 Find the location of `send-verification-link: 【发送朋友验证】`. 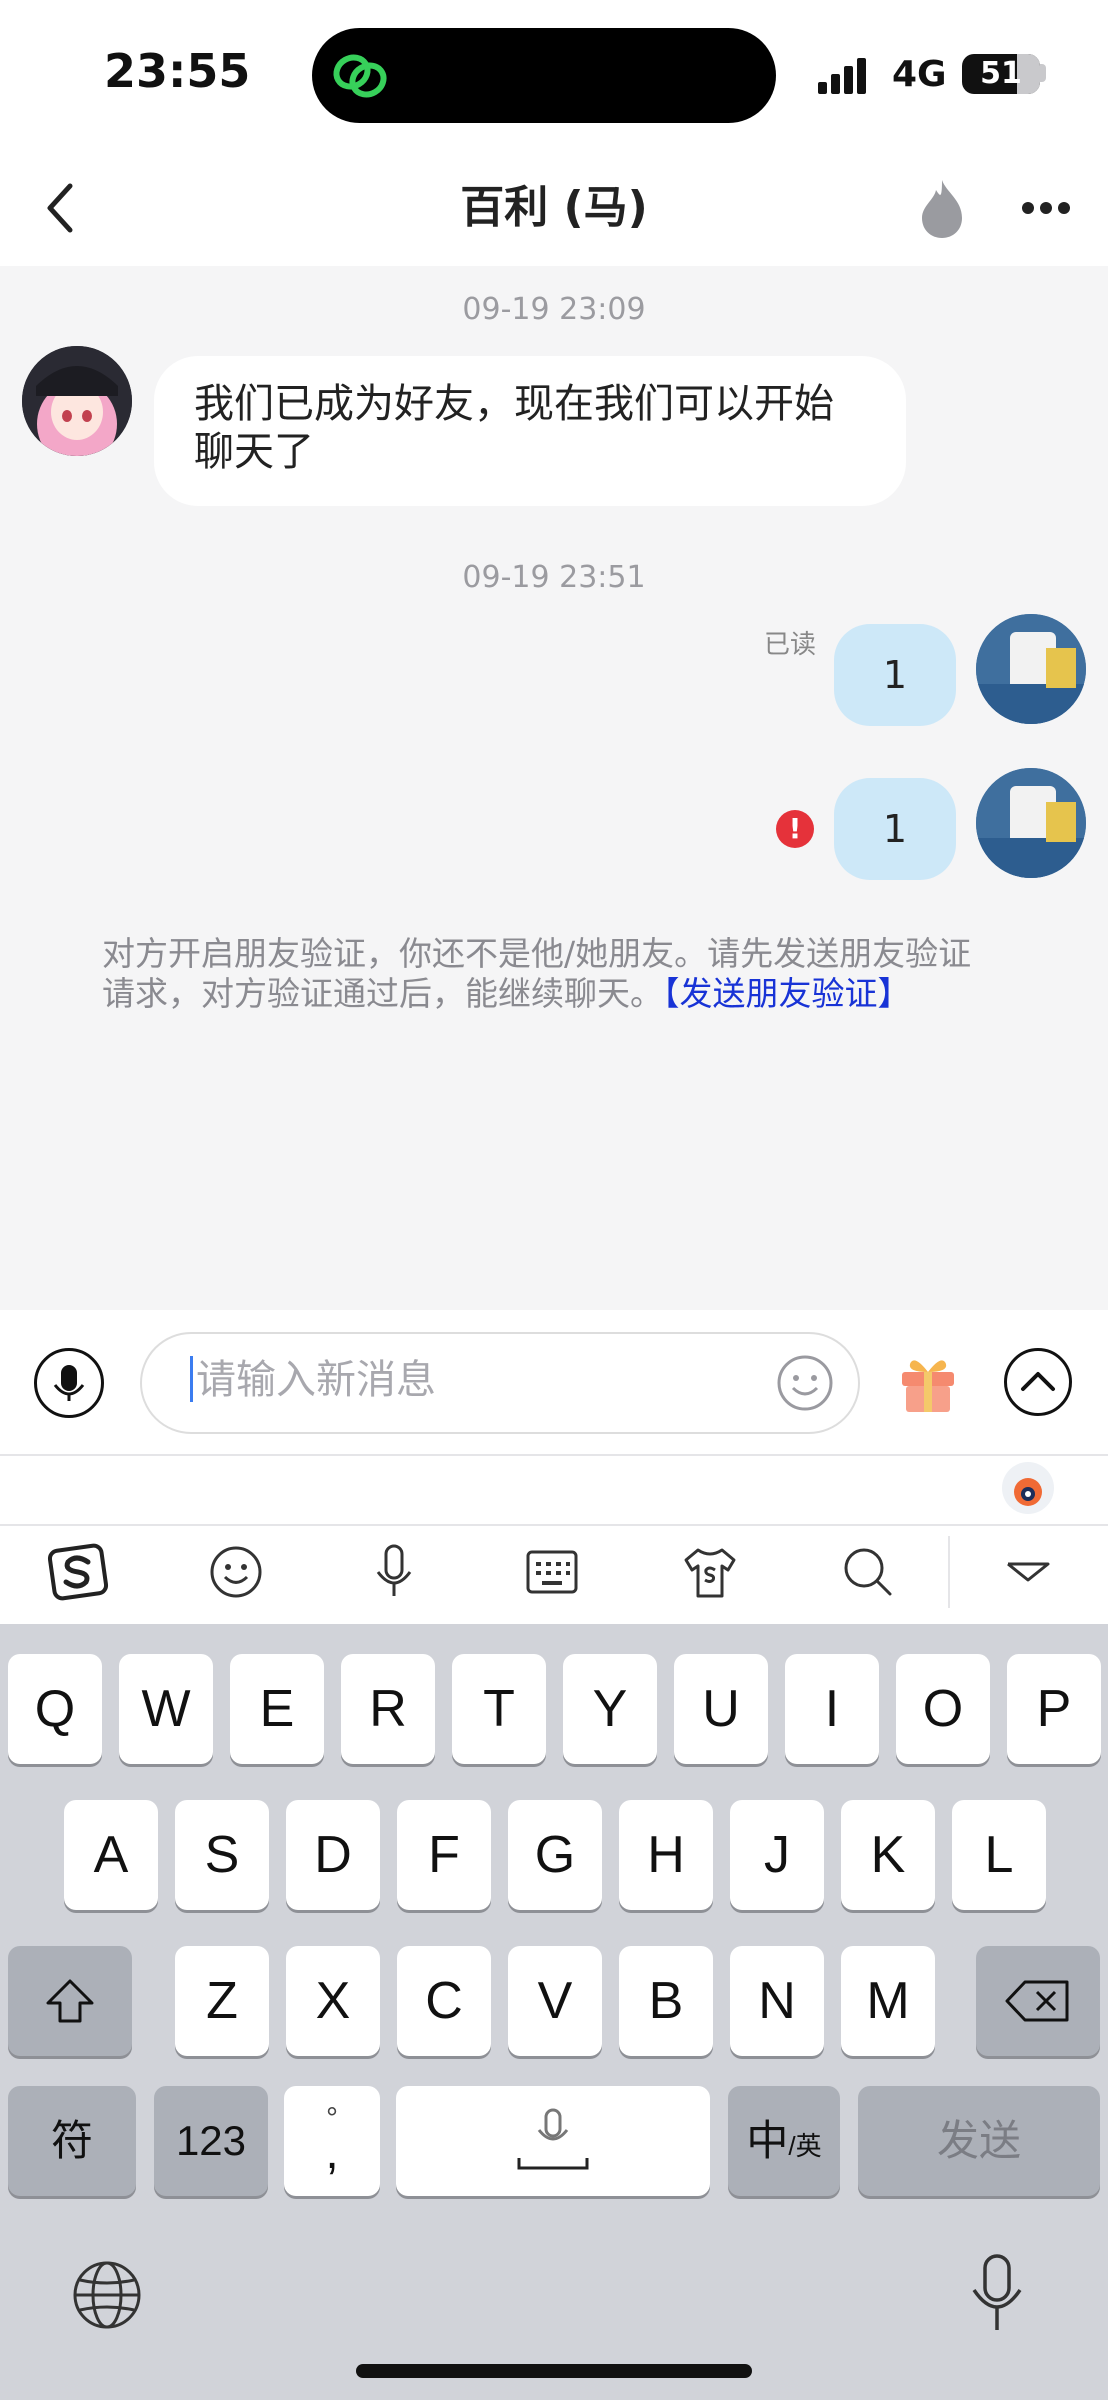

send-verification-link: 【发送朋友验证】 is located at coordinates (787, 993).